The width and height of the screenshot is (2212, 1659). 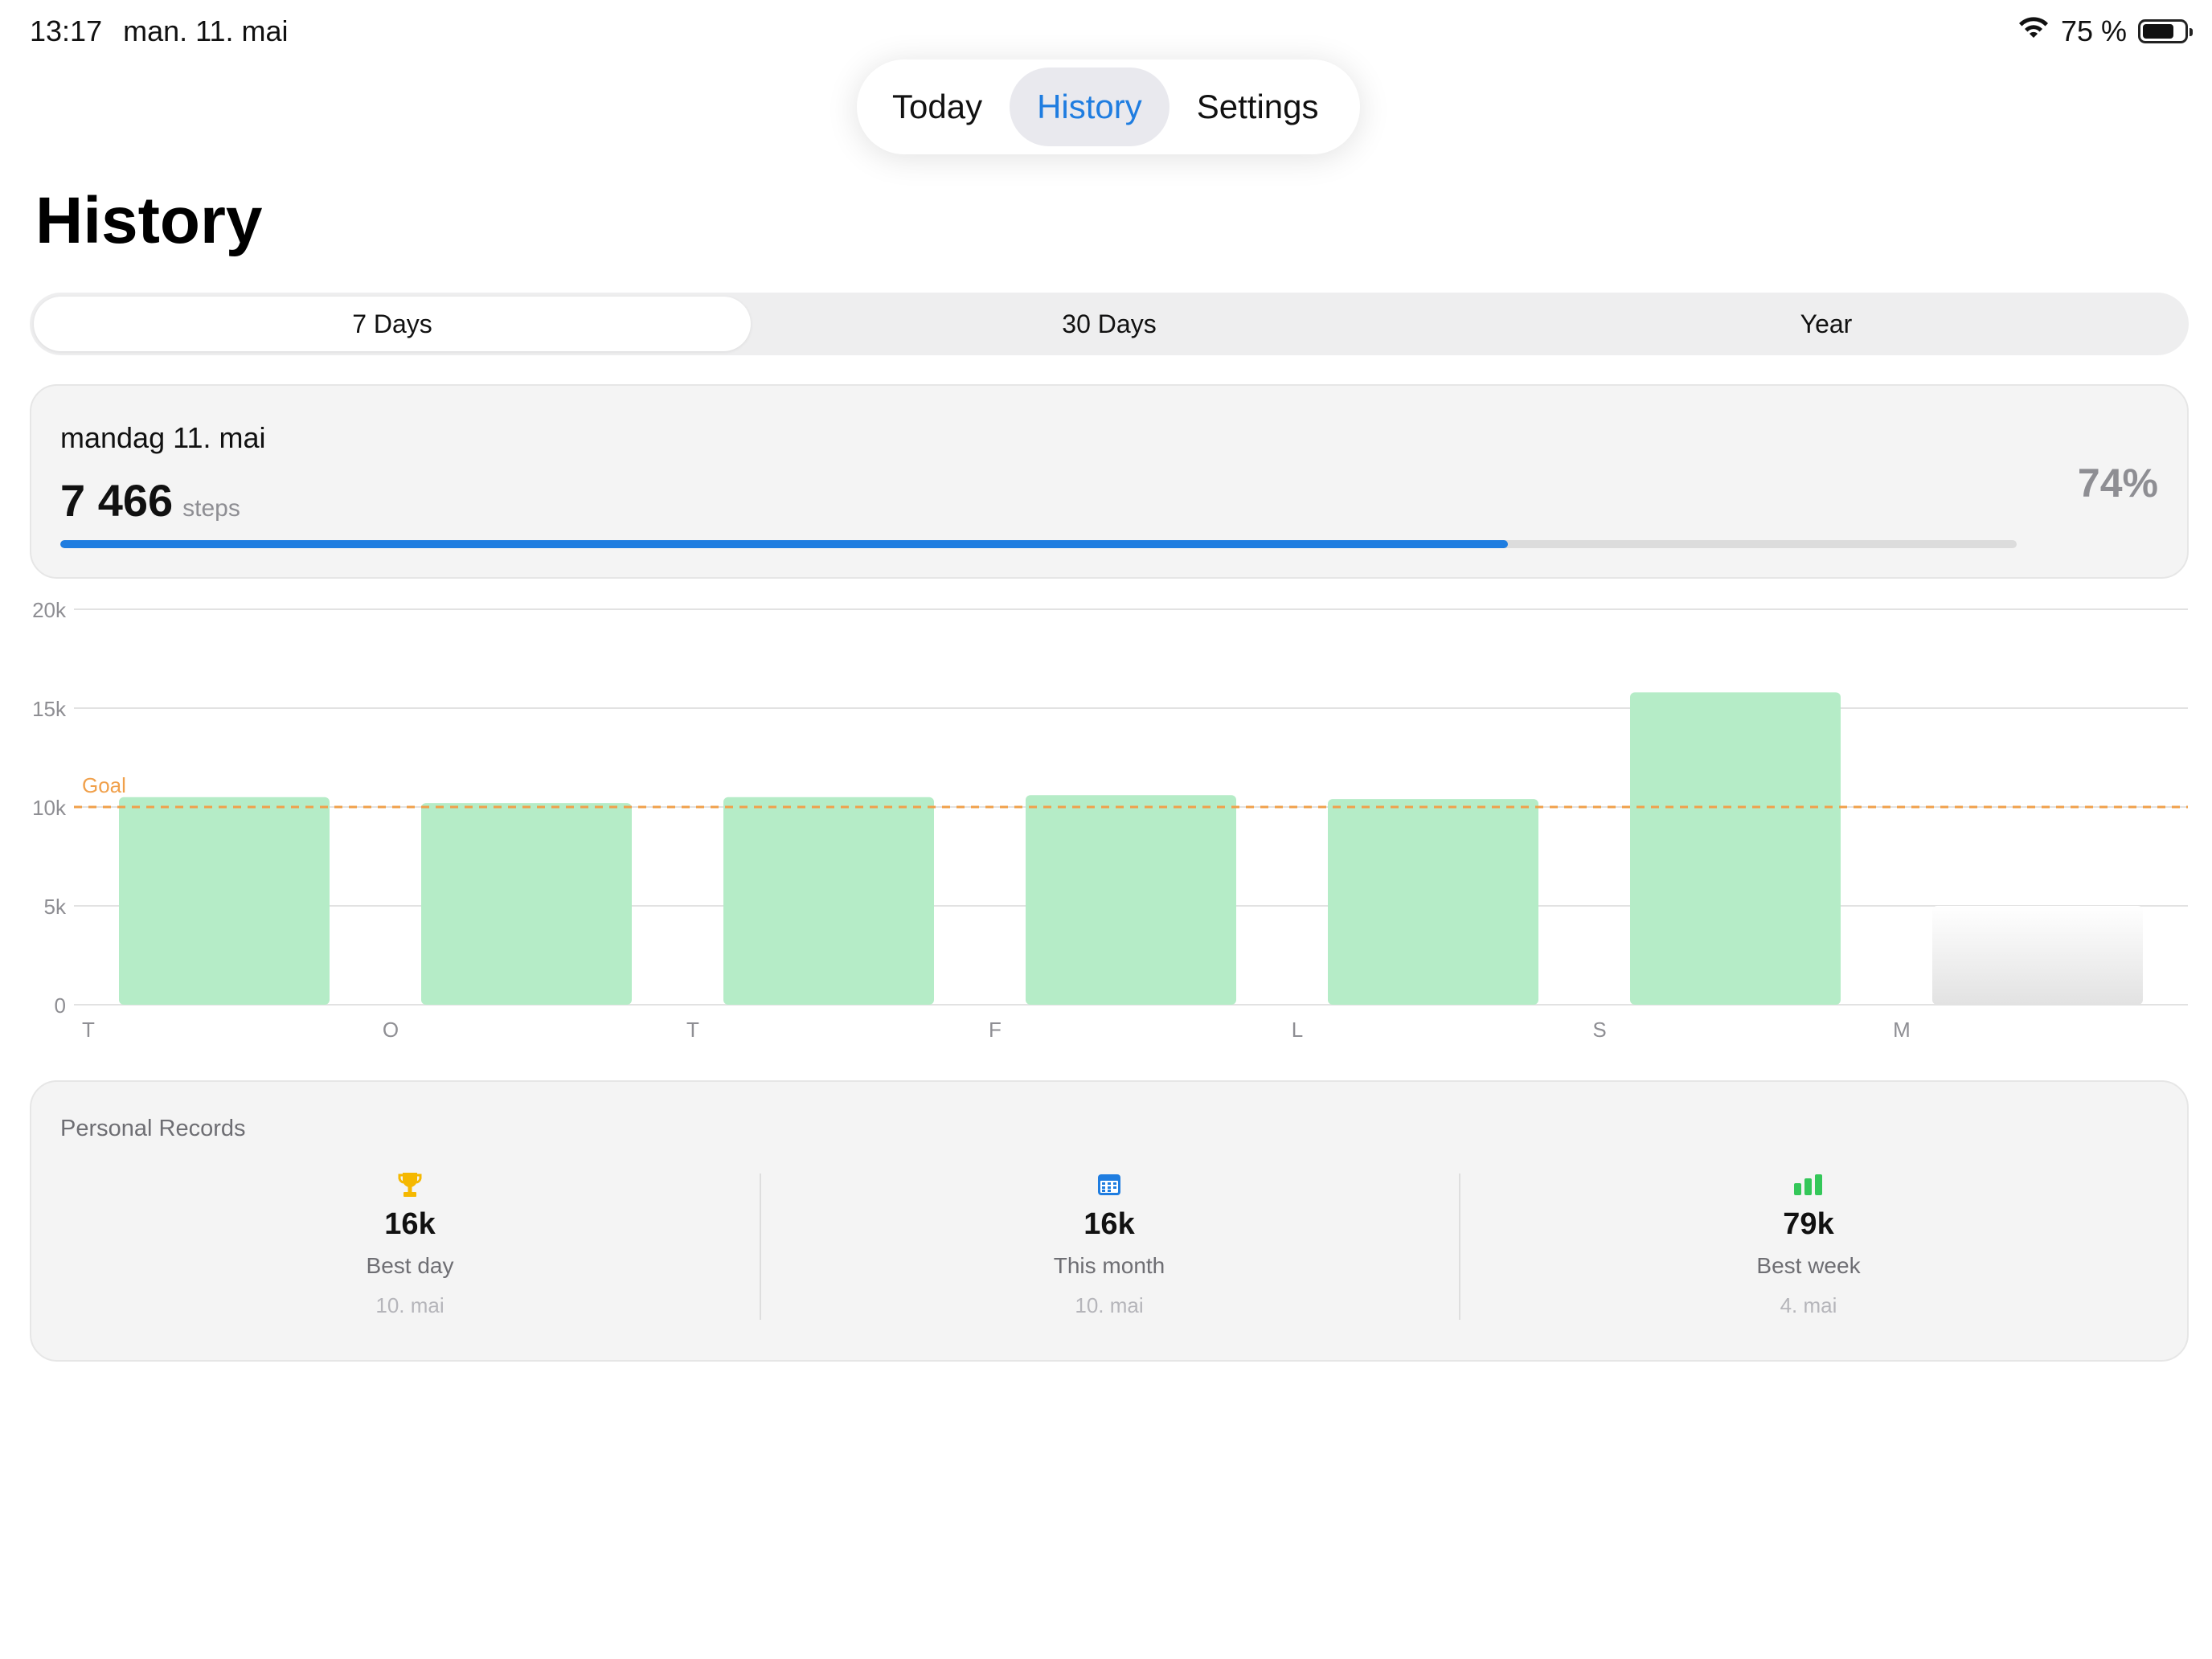 What do you see at coordinates (49, 709) in the screenshot?
I see `y-tick-label: 15k` at bounding box center [49, 709].